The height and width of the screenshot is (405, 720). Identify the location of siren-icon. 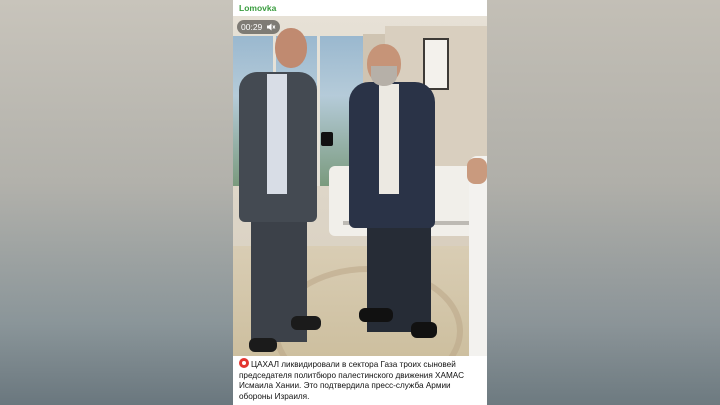
(244, 363).